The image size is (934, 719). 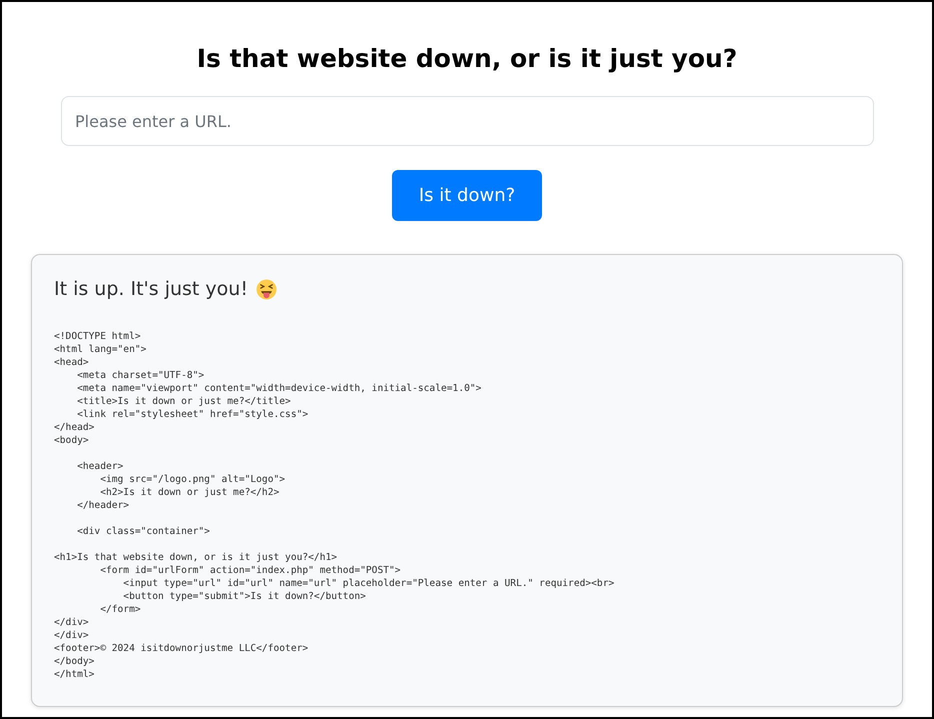 What do you see at coordinates (467, 121) in the screenshot?
I see `url-field: Please enter a URL.` at bounding box center [467, 121].